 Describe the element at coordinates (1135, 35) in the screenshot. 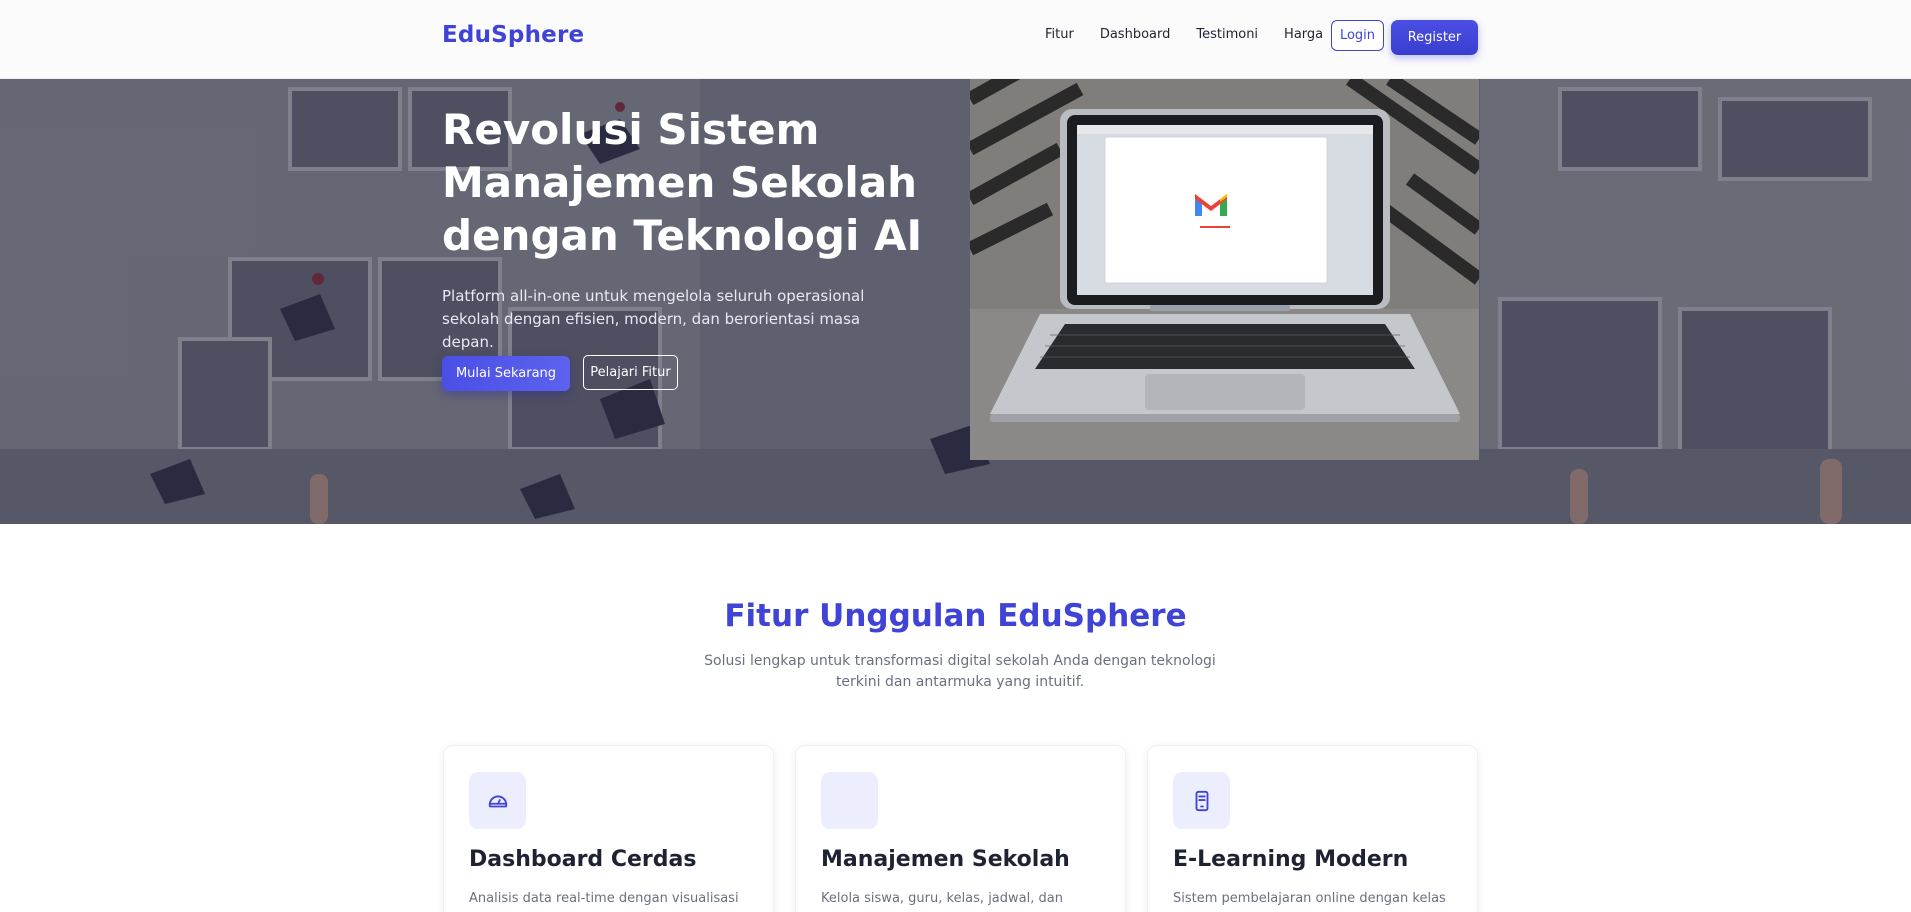

I see `nav-link-dashboard: Dashboard` at that location.